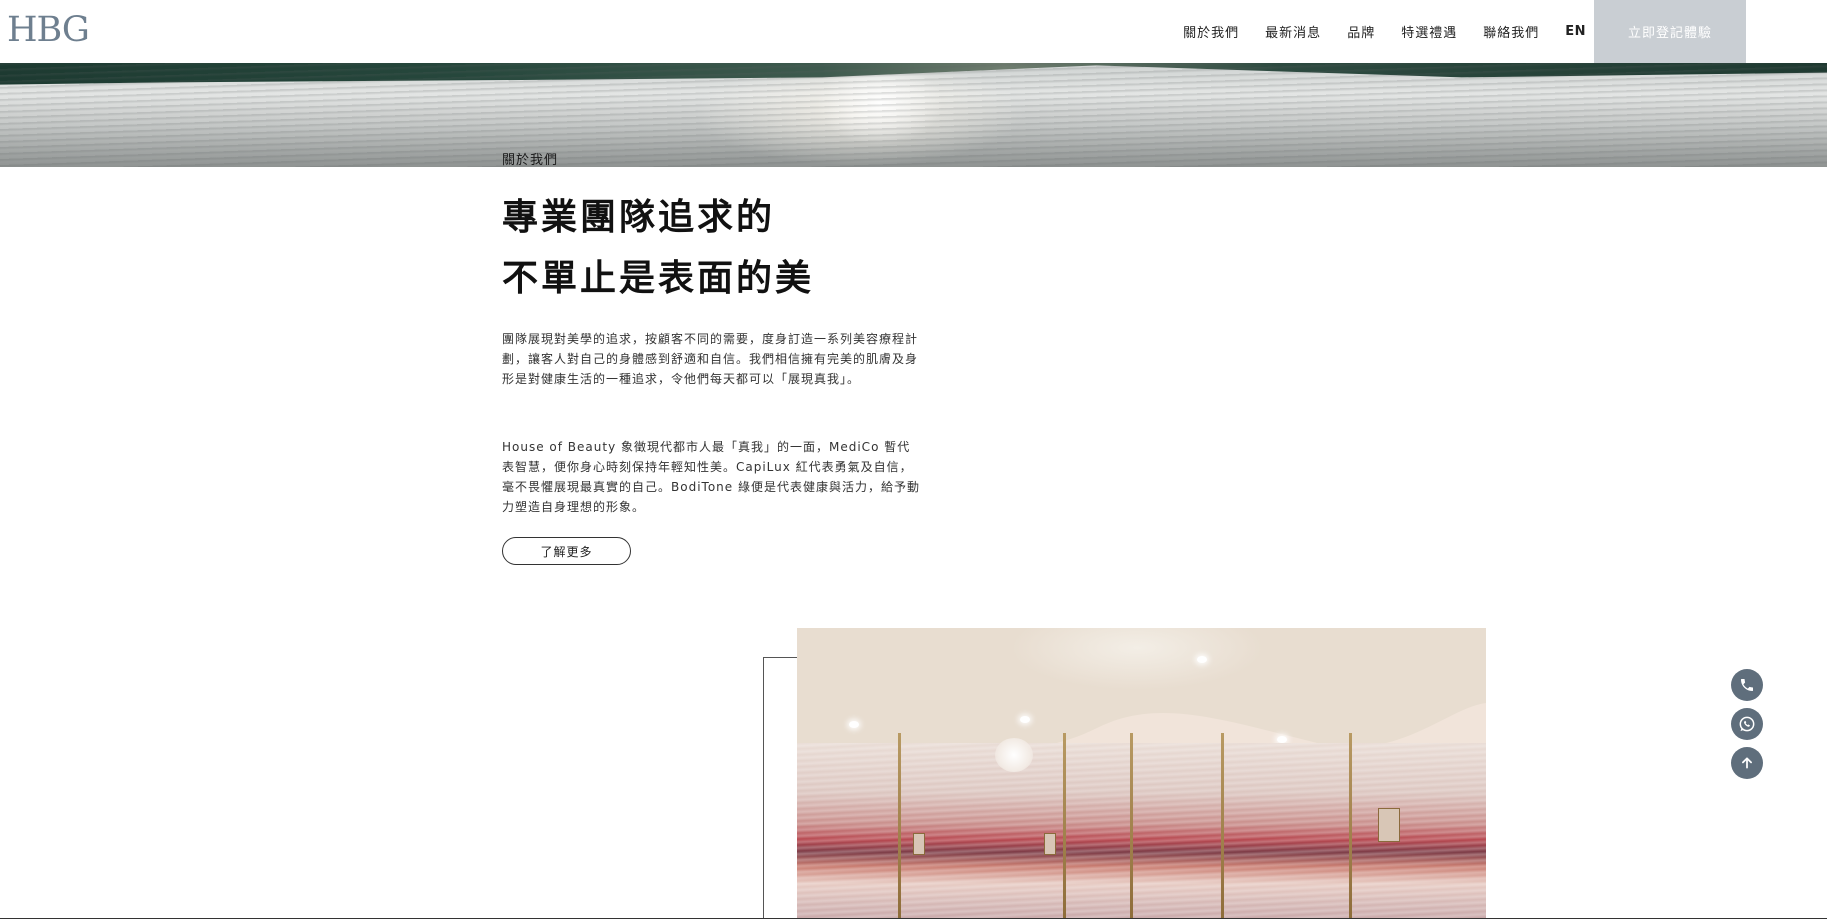 This screenshot has width=1827, height=919. I want to click on salon-interior-image, so click(1141, 773).